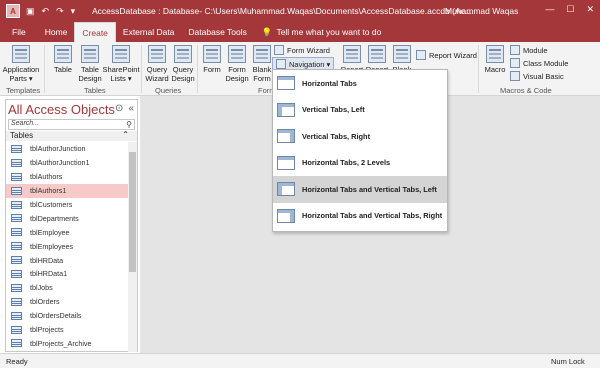  Describe the element at coordinates (119, 108) in the screenshot. I see `nav-pane-dropdown-icon: ⊙` at that location.